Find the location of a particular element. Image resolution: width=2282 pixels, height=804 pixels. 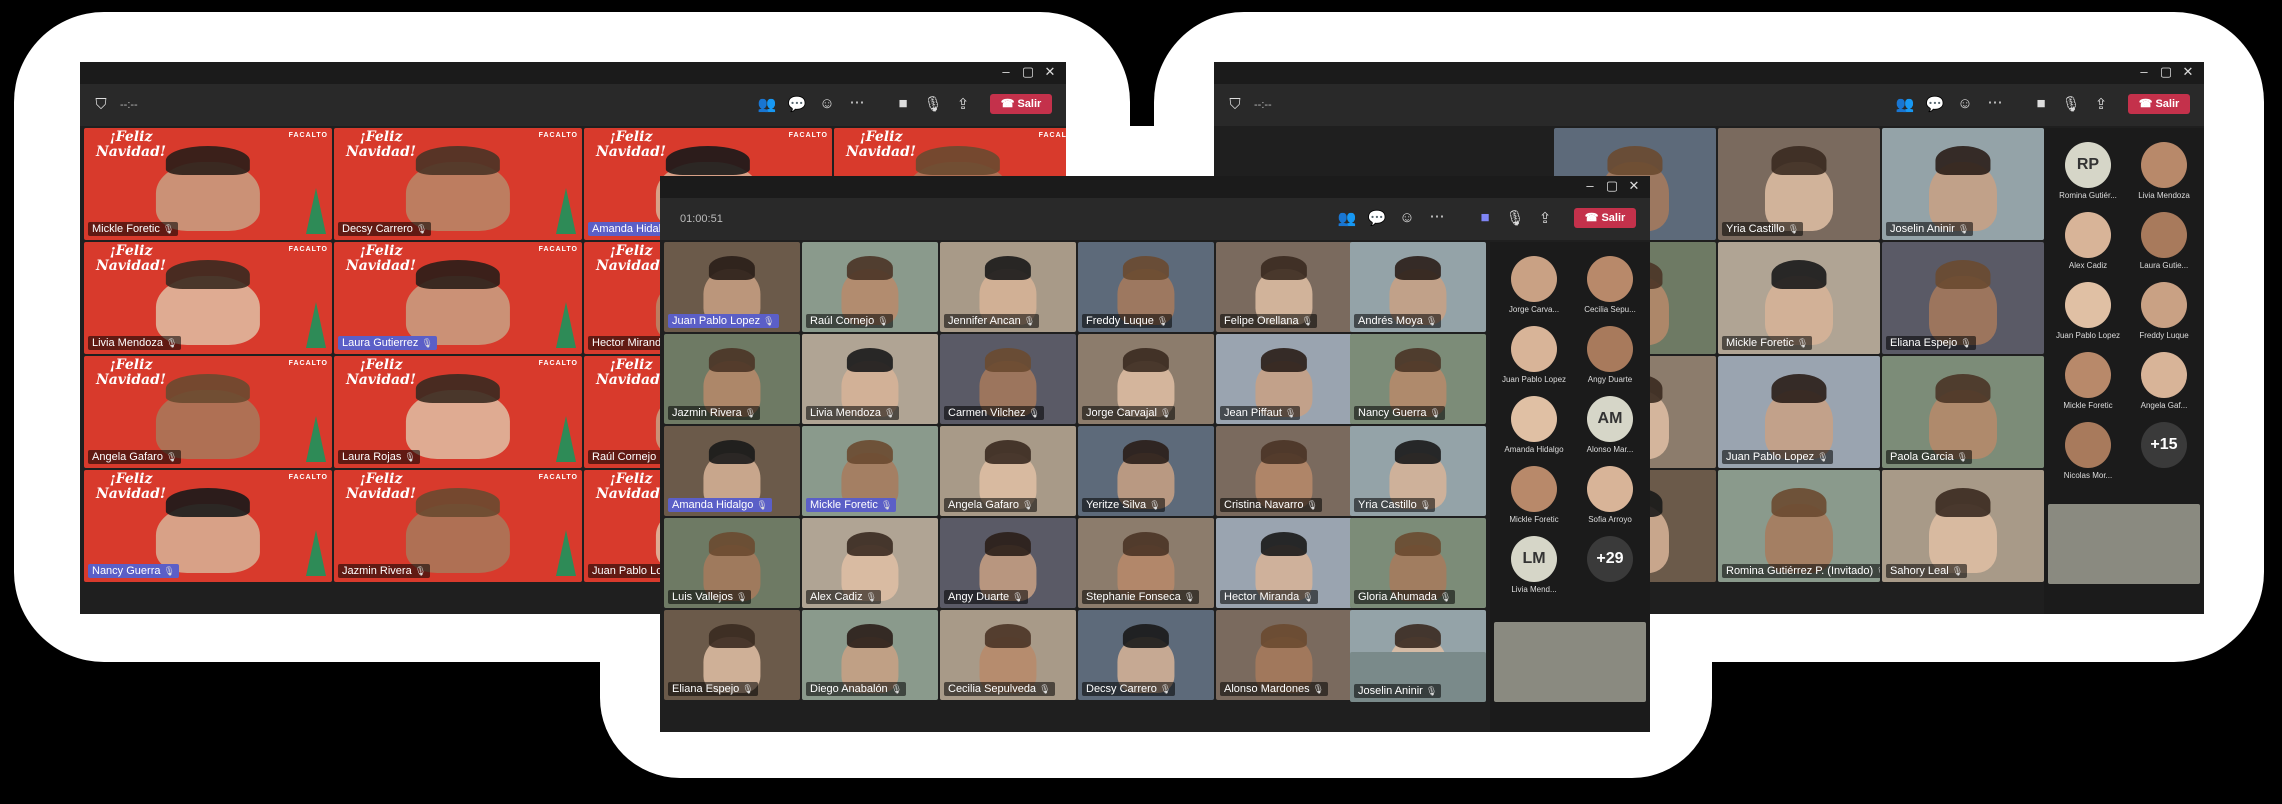

roster-participant: Angy Duarte is located at coordinates (1610, 355).